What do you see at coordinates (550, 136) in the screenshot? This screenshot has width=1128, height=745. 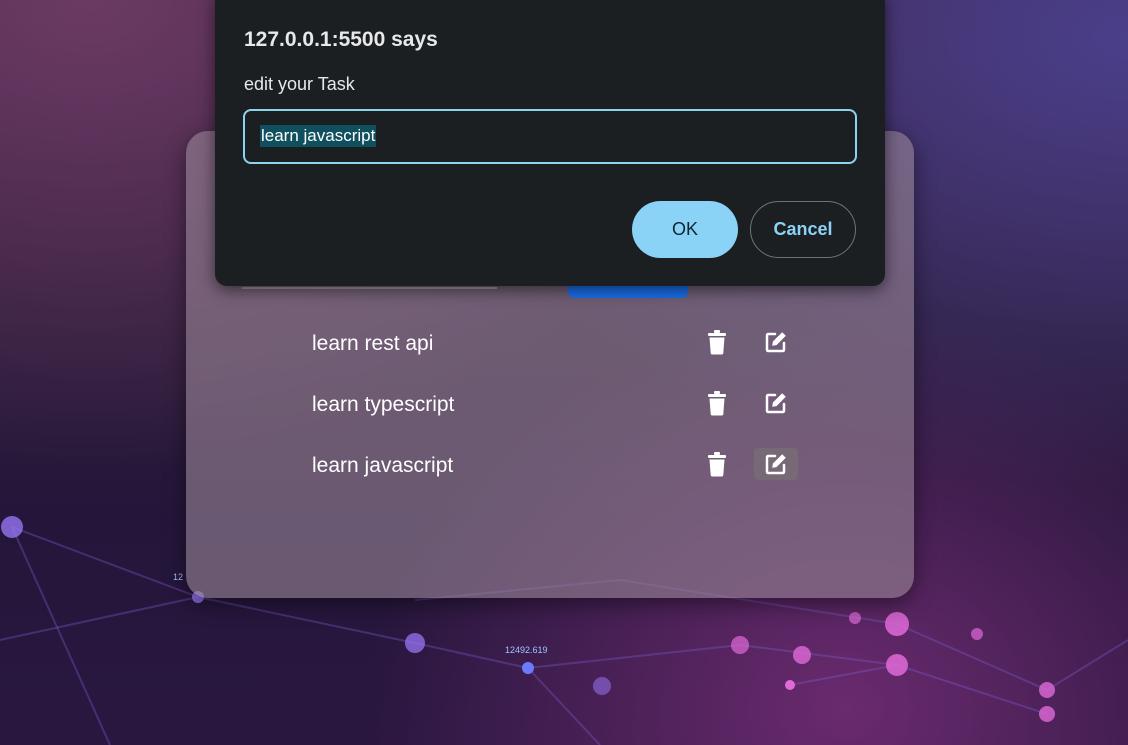 I see `edit-task-input: learn javascript` at bounding box center [550, 136].